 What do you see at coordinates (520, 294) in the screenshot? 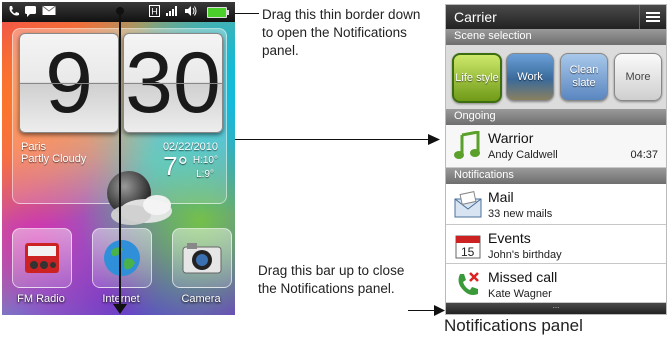
I see `missed-call-subtitle: Kate Wagner` at bounding box center [520, 294].